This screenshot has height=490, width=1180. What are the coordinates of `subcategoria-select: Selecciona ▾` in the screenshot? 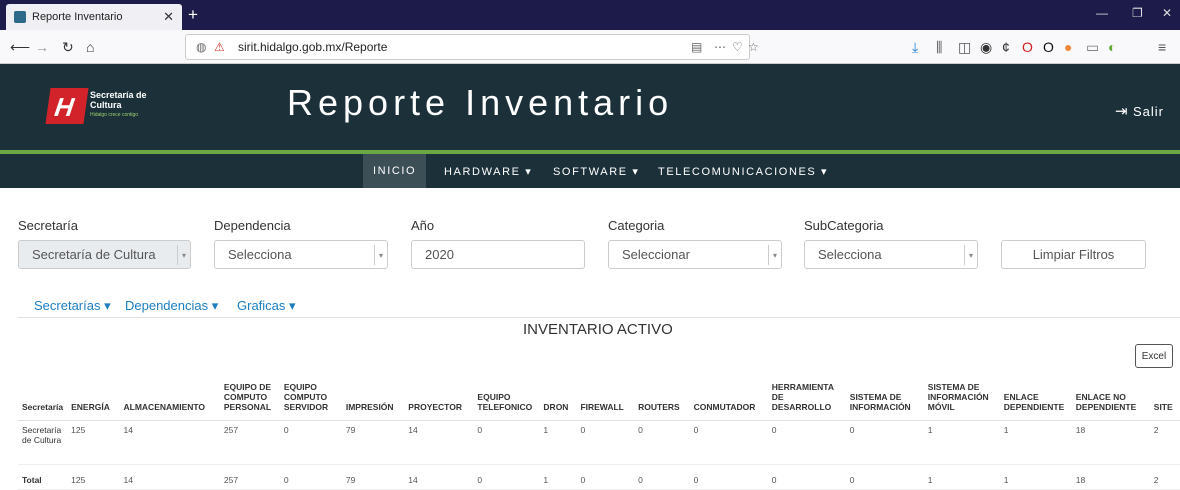 It's located at (891, 254).